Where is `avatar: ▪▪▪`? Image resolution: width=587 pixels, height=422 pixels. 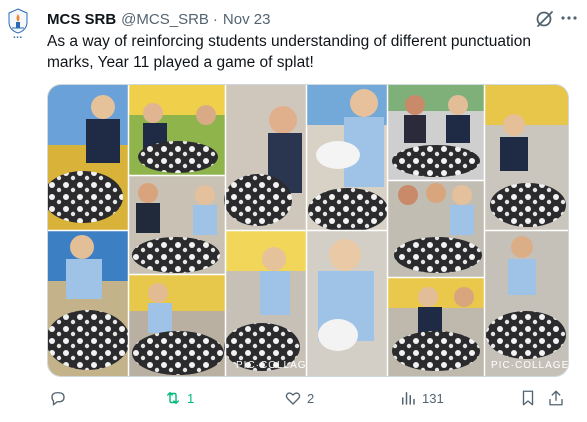 avatar: ▪▪▪ is located at coordinates (18, 29).